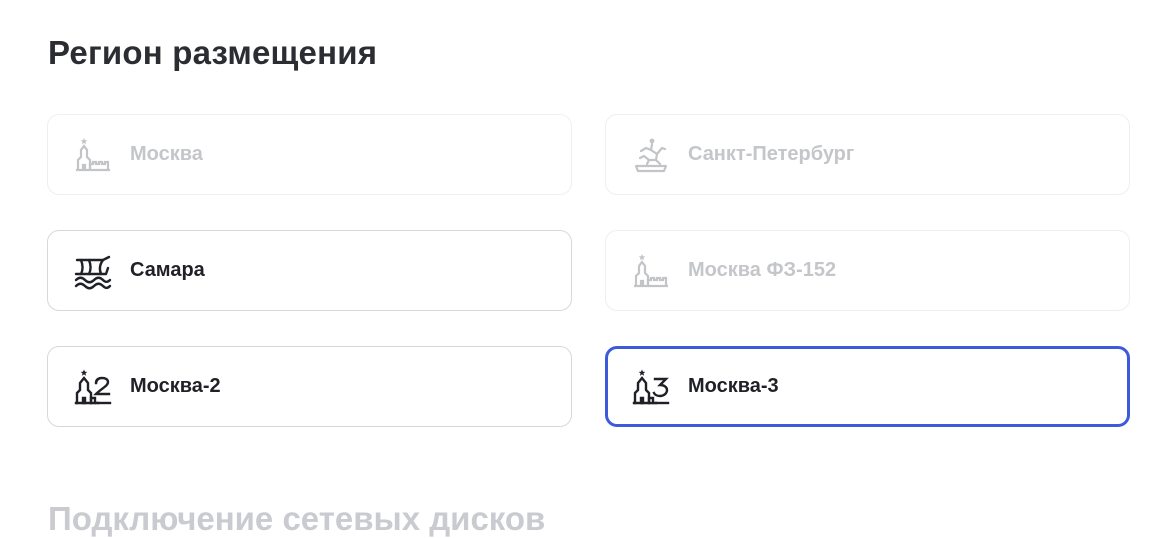 The width and height of the screenshot is (1171, 538). Describe the element at coordinates (762, 270) in the screenshot. I see `region-label: Москва ФЗ-152` at that location.